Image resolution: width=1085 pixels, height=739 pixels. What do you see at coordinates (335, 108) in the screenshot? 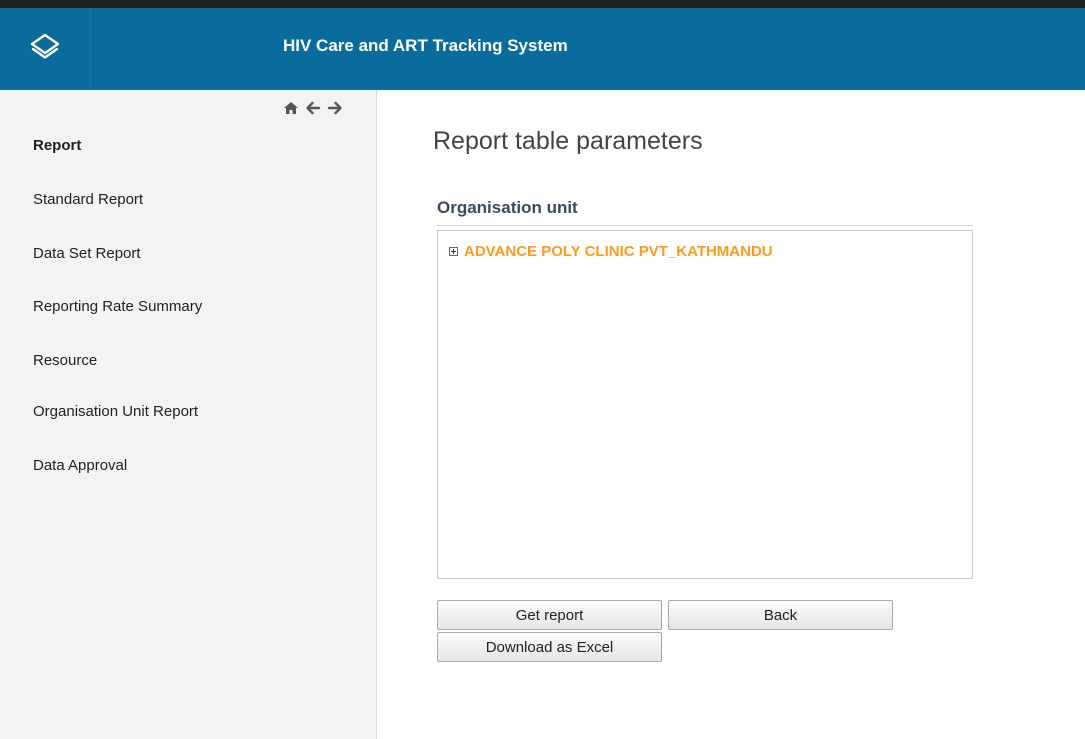
I see `arrow-right-icon` at bounding box center [335, 108].